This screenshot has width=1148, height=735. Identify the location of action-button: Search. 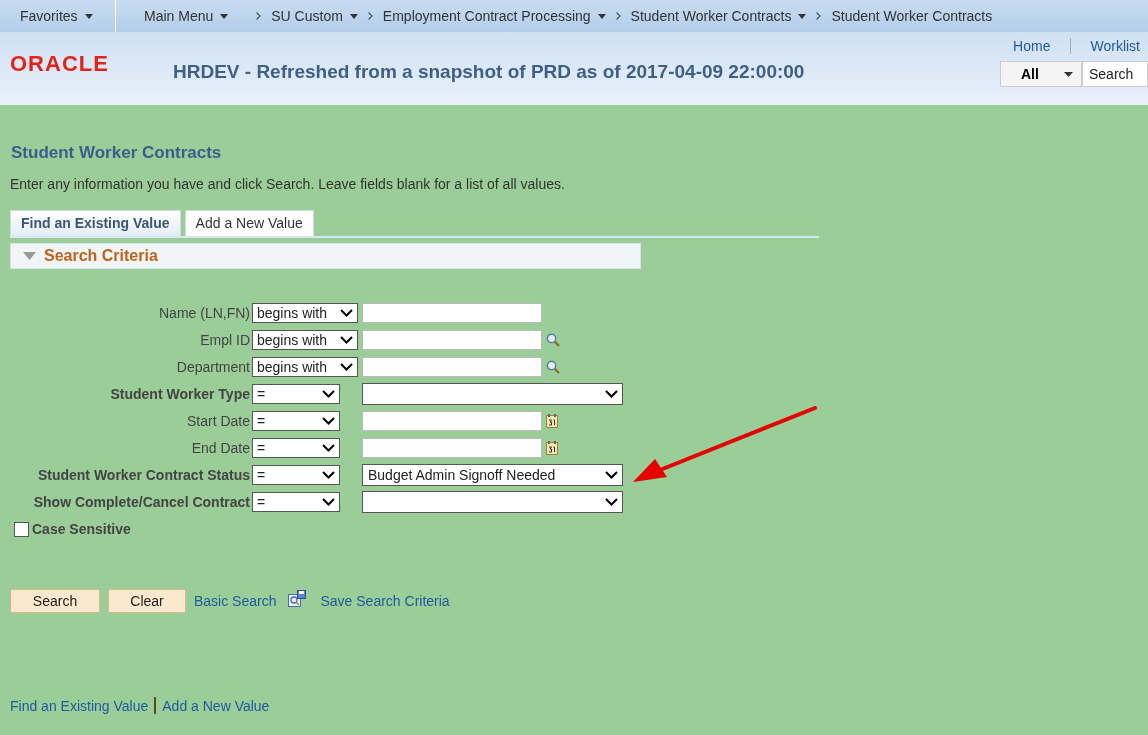
(55, 601).